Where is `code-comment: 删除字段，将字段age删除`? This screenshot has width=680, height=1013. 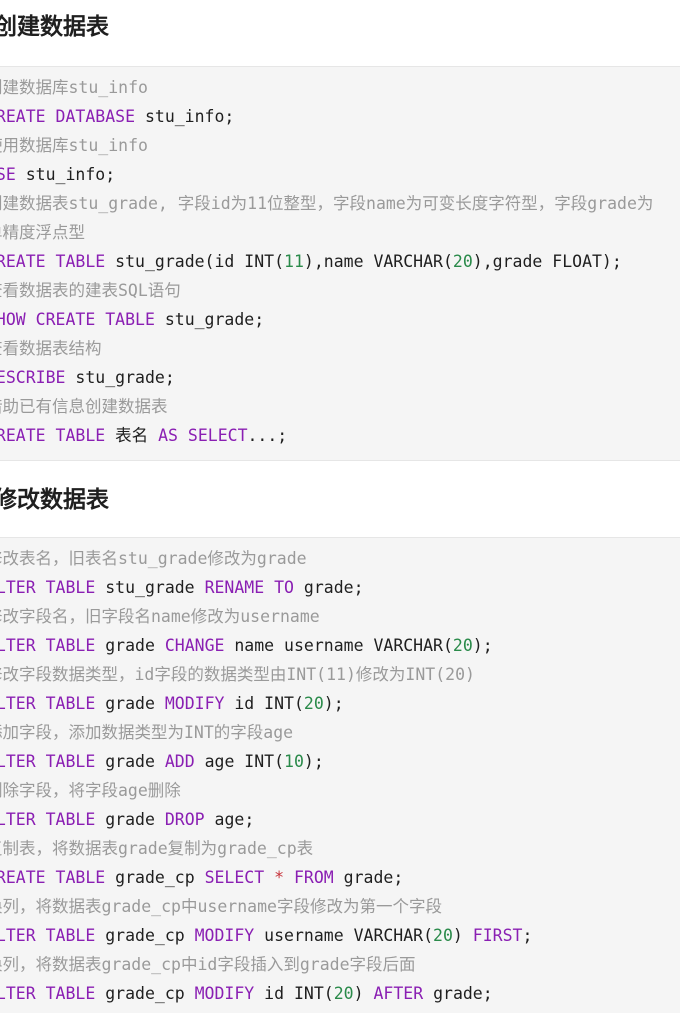
code-comment: 删除字段，将字段age删除 is located at coordinates (90, 790).